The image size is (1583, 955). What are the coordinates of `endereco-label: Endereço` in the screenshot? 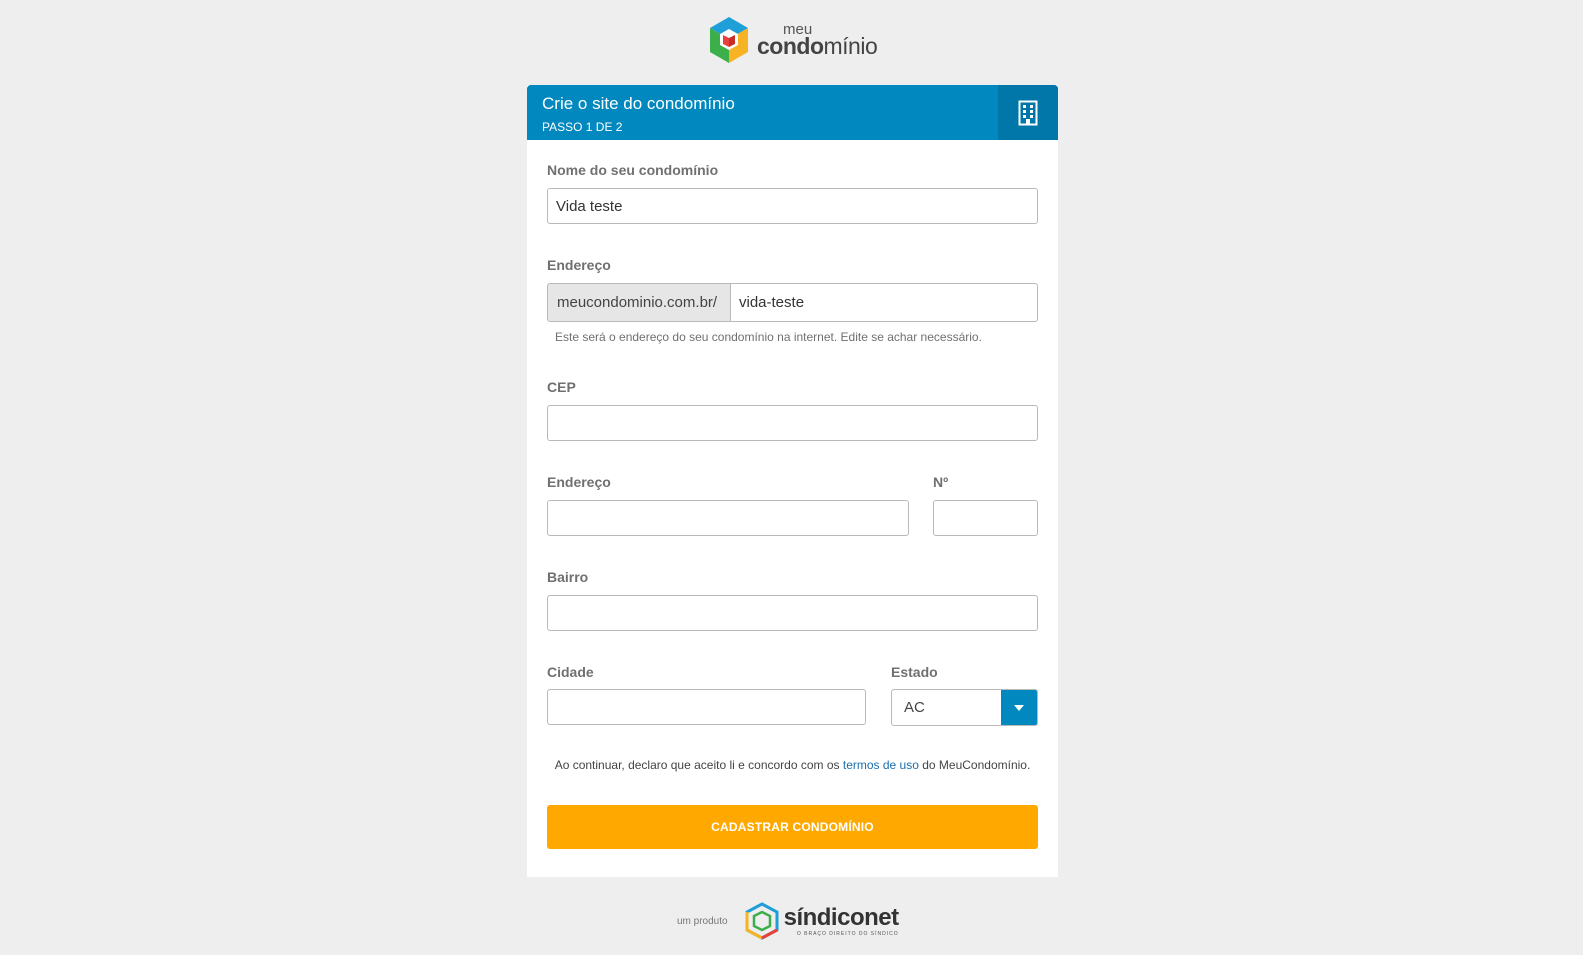 It's located at (579, 482).